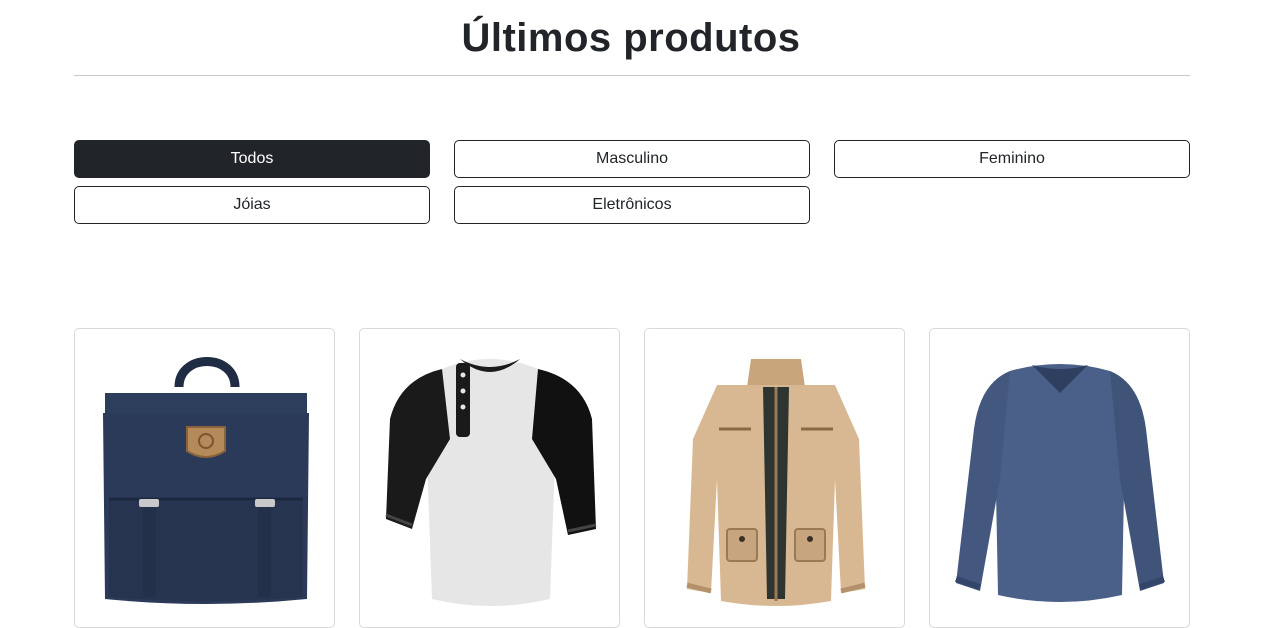 Image resolution: width=1262 pixels, height=628 pixels. I want to click on jacket-image, so click(776, 482).